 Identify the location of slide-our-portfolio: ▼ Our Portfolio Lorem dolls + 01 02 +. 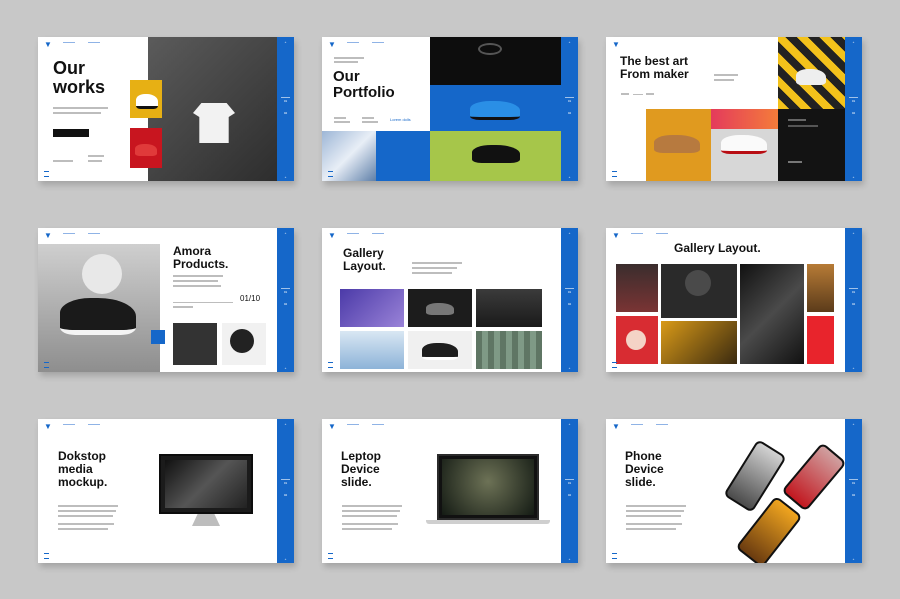
(450, 109).